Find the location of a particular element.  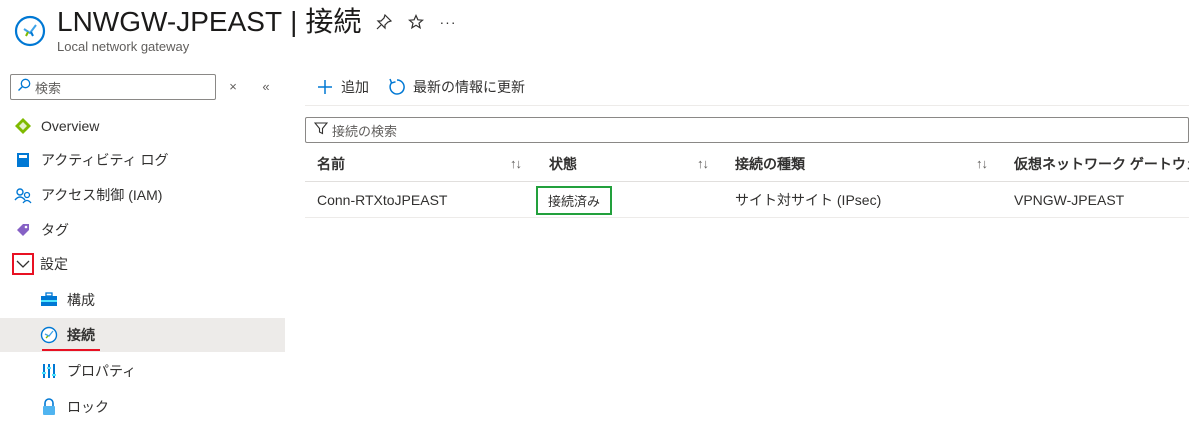

status-badge: 接続済み is located at coordinates (574, 200).